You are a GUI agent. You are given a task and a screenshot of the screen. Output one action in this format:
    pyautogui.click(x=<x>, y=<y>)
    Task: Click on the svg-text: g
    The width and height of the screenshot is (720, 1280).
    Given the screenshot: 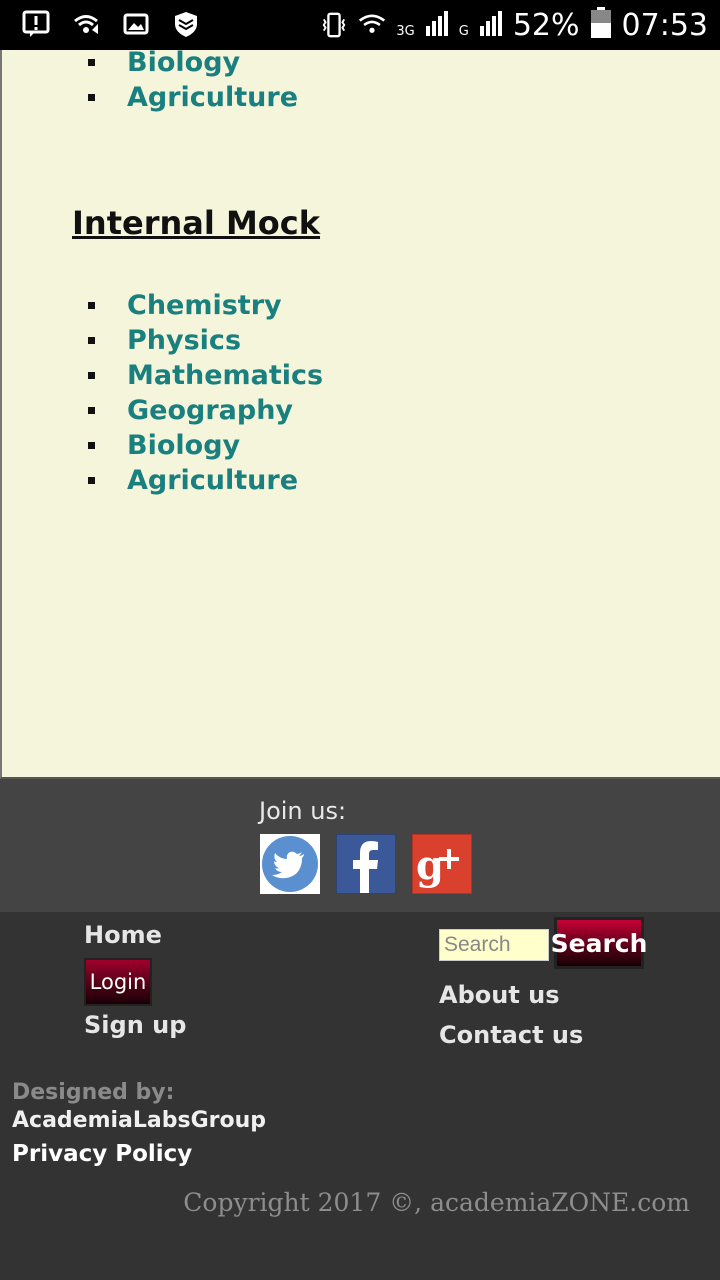 What is the action you would take?
    pyautogui.click(x=430, y=865)
    